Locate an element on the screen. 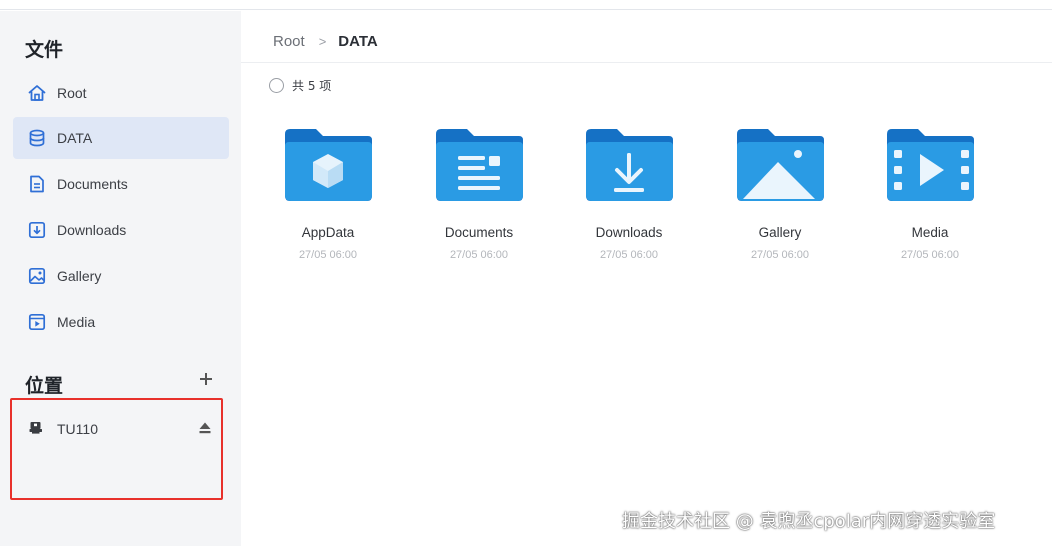  video-icon is located at coordinates (37, 322).